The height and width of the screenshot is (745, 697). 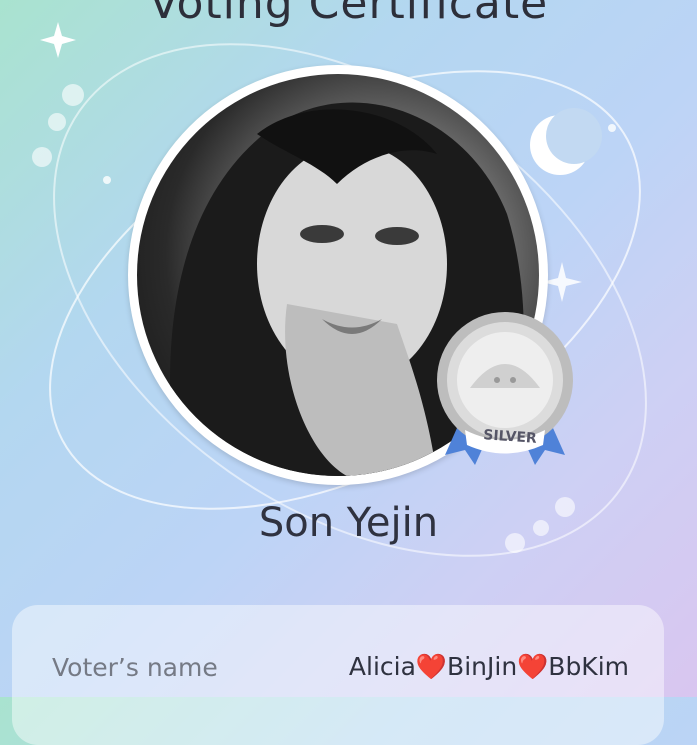 What do you see at coordinates (348, 14) in the screenshot?
I see `page-title: Voting Certificate` at bounding box center [348, 14].